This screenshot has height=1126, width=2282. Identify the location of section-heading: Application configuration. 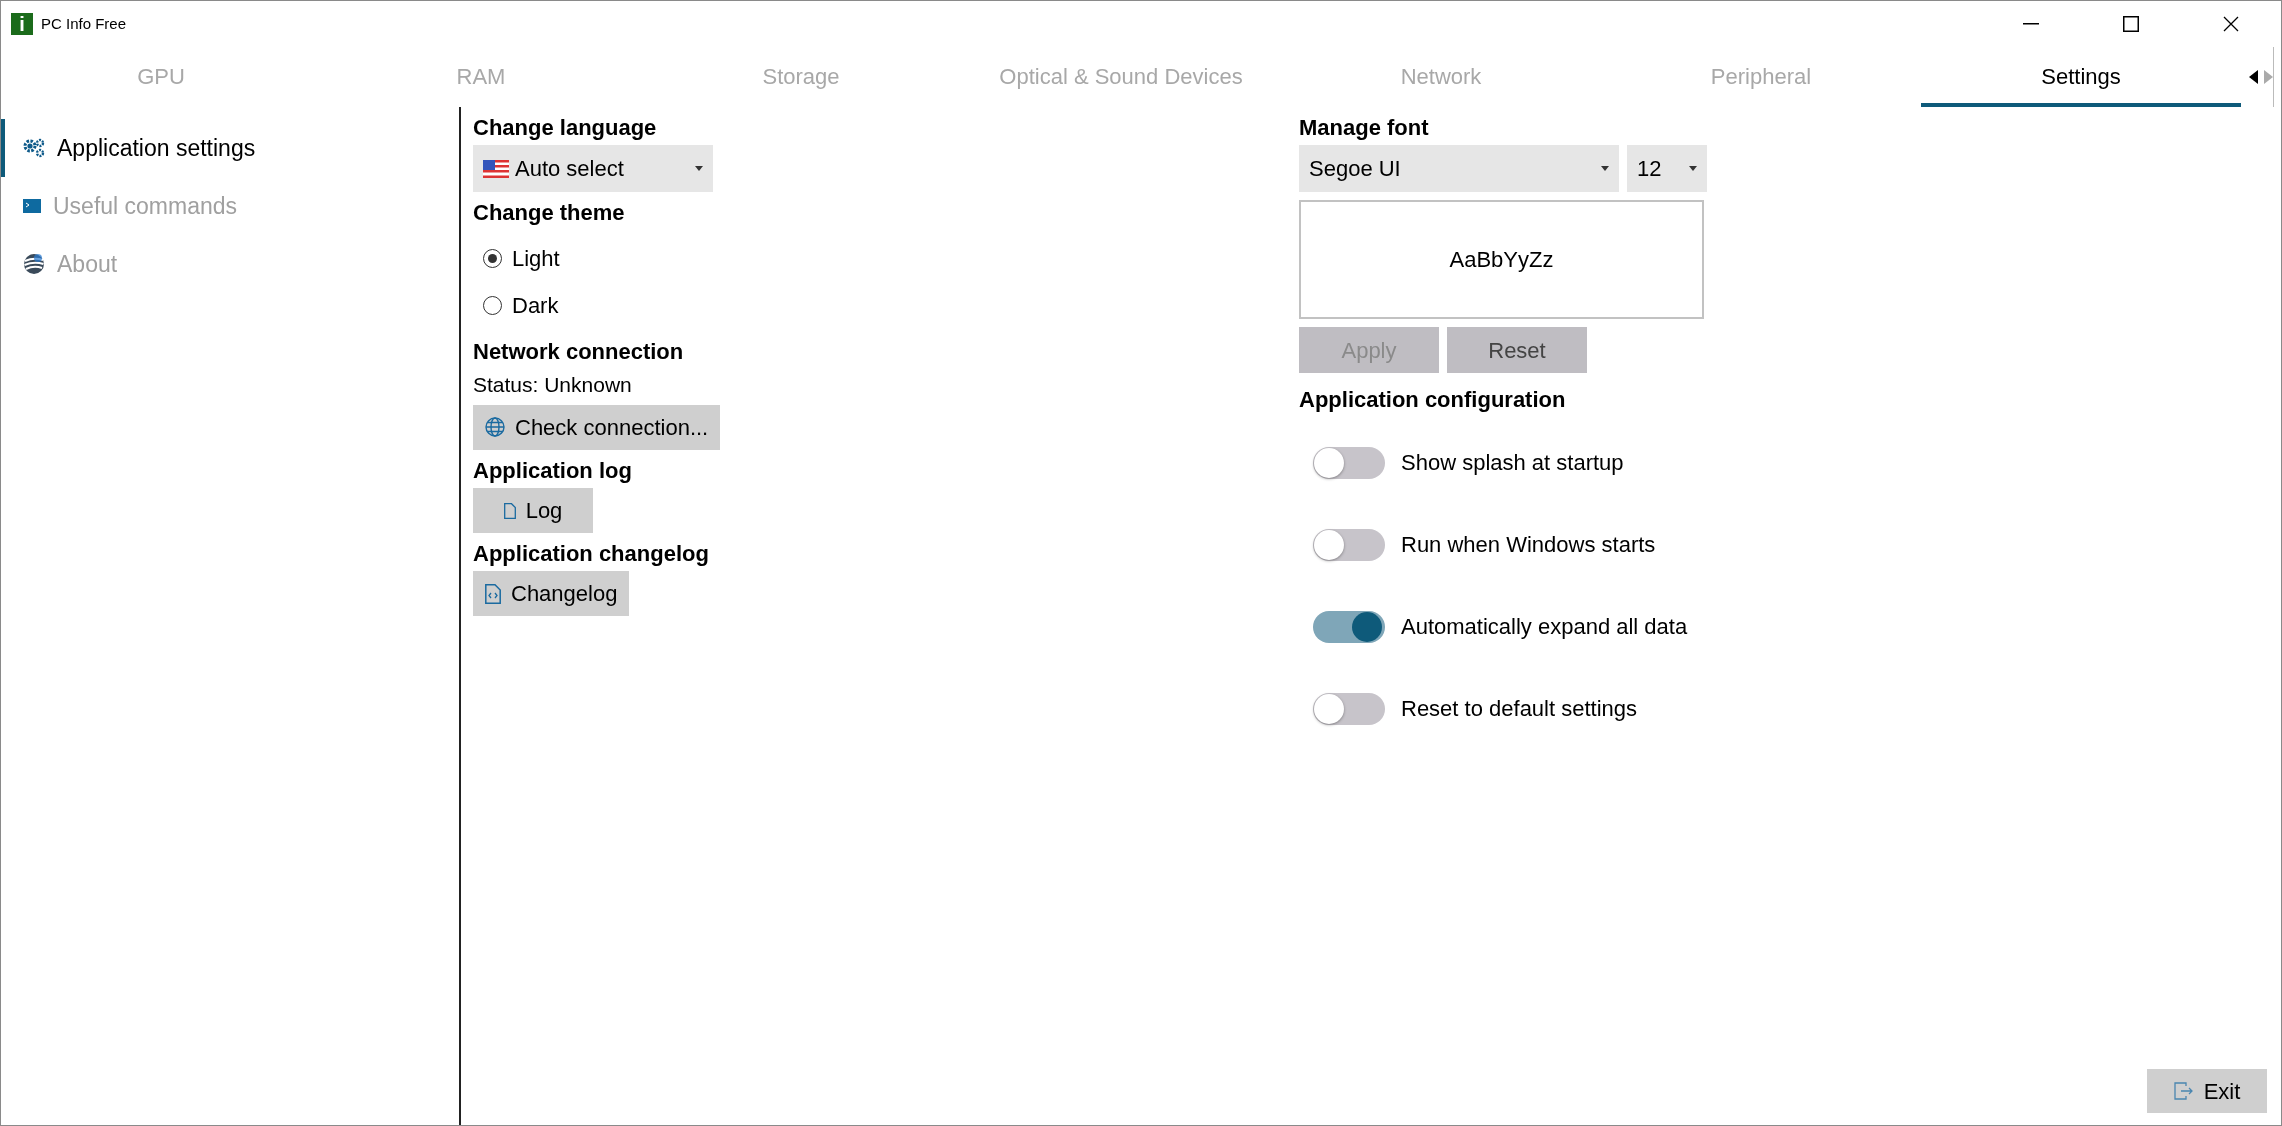
(1433, 400).